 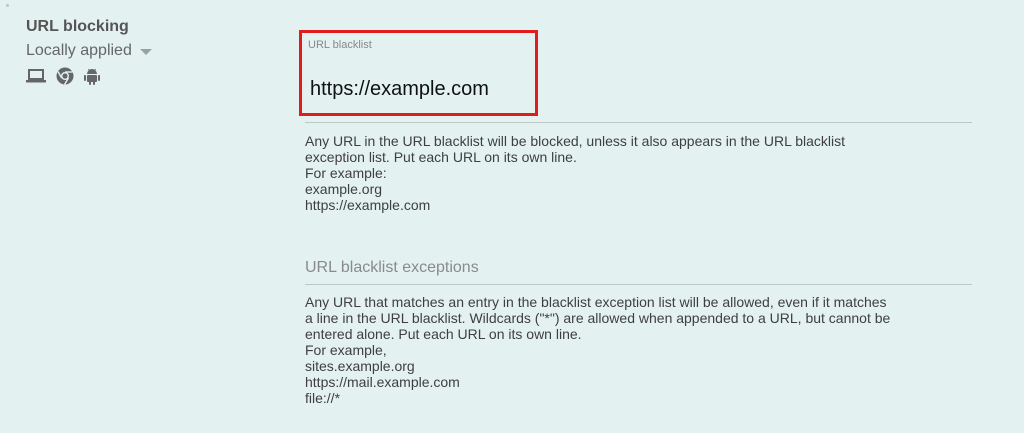 I want to click on setting-title: URL blocking, so click(x=77, y=26).